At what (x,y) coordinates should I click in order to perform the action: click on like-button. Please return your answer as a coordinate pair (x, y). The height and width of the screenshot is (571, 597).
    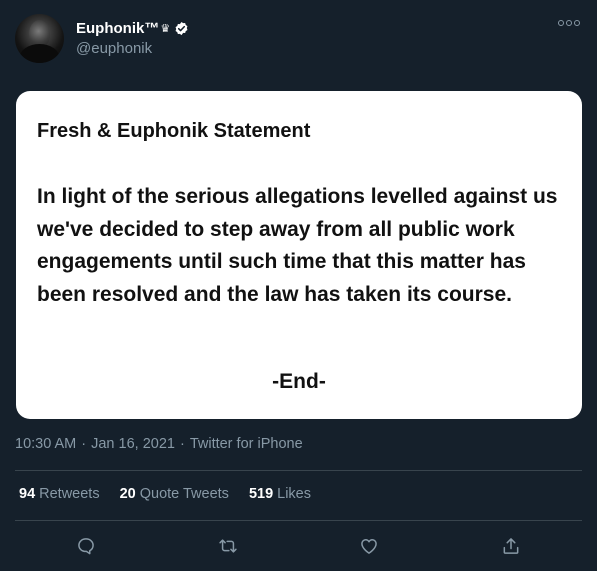
    Looking at the image, I should click on (369, 546).